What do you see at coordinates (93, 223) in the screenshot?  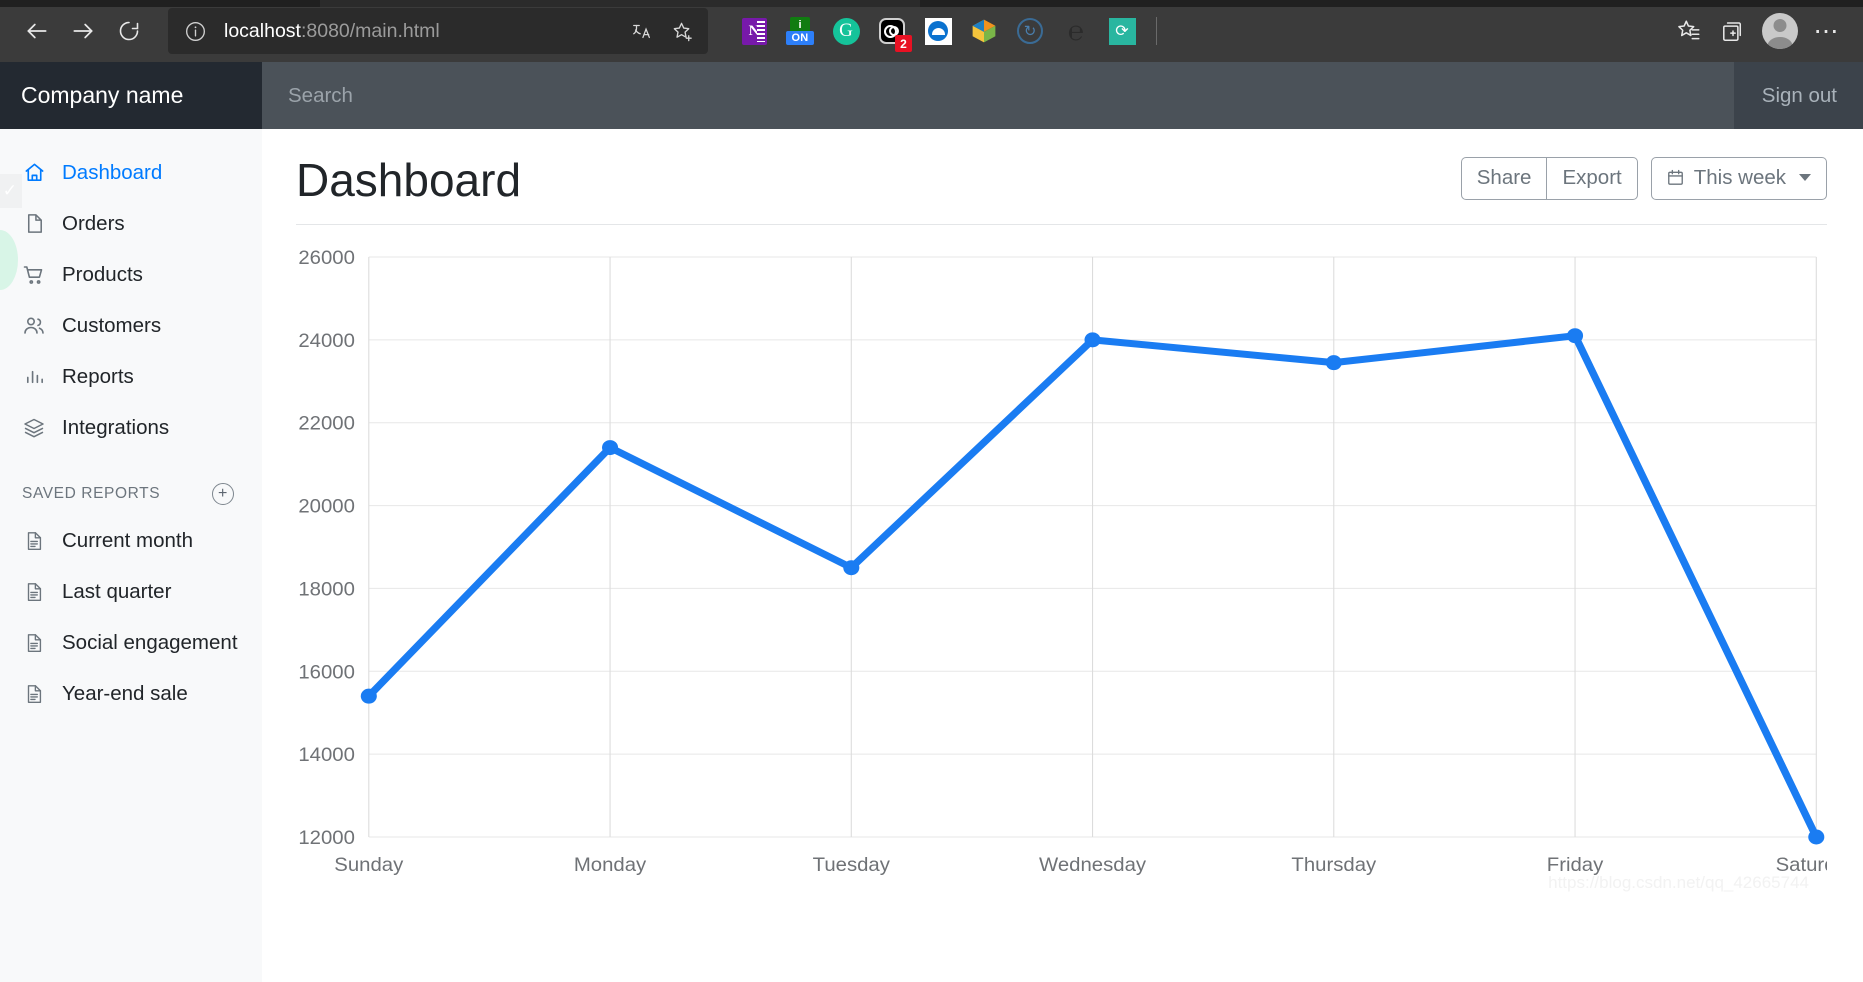 I see `sidebar-item-label: Orders` at bounding box center [93, 223].